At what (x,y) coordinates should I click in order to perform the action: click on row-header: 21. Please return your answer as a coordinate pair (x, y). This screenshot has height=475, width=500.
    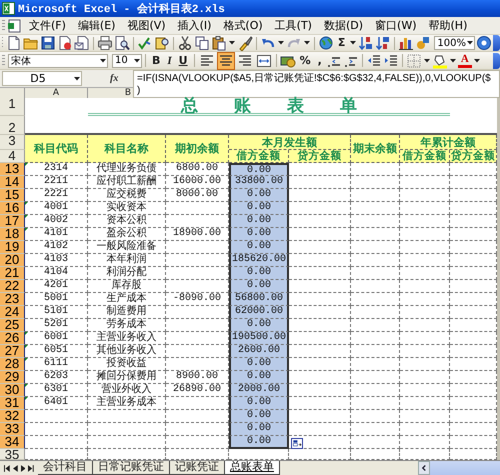
    Looking at the image, I should click on (12, 273).